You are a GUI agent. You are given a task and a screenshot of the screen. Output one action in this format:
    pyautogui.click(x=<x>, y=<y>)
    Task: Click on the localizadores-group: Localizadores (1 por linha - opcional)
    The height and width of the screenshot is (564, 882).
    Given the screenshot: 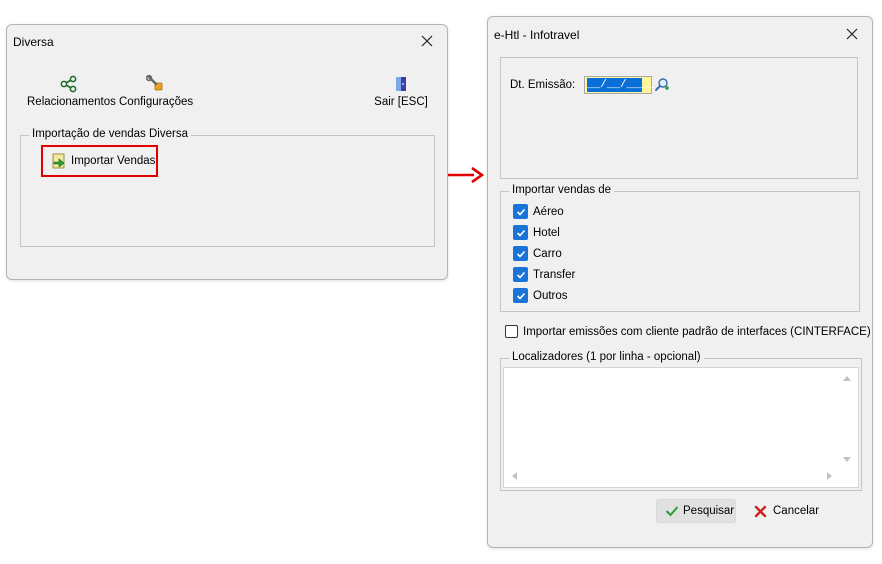 What is the action you would take?
    pyautogui.click(x=681, y=421)
    